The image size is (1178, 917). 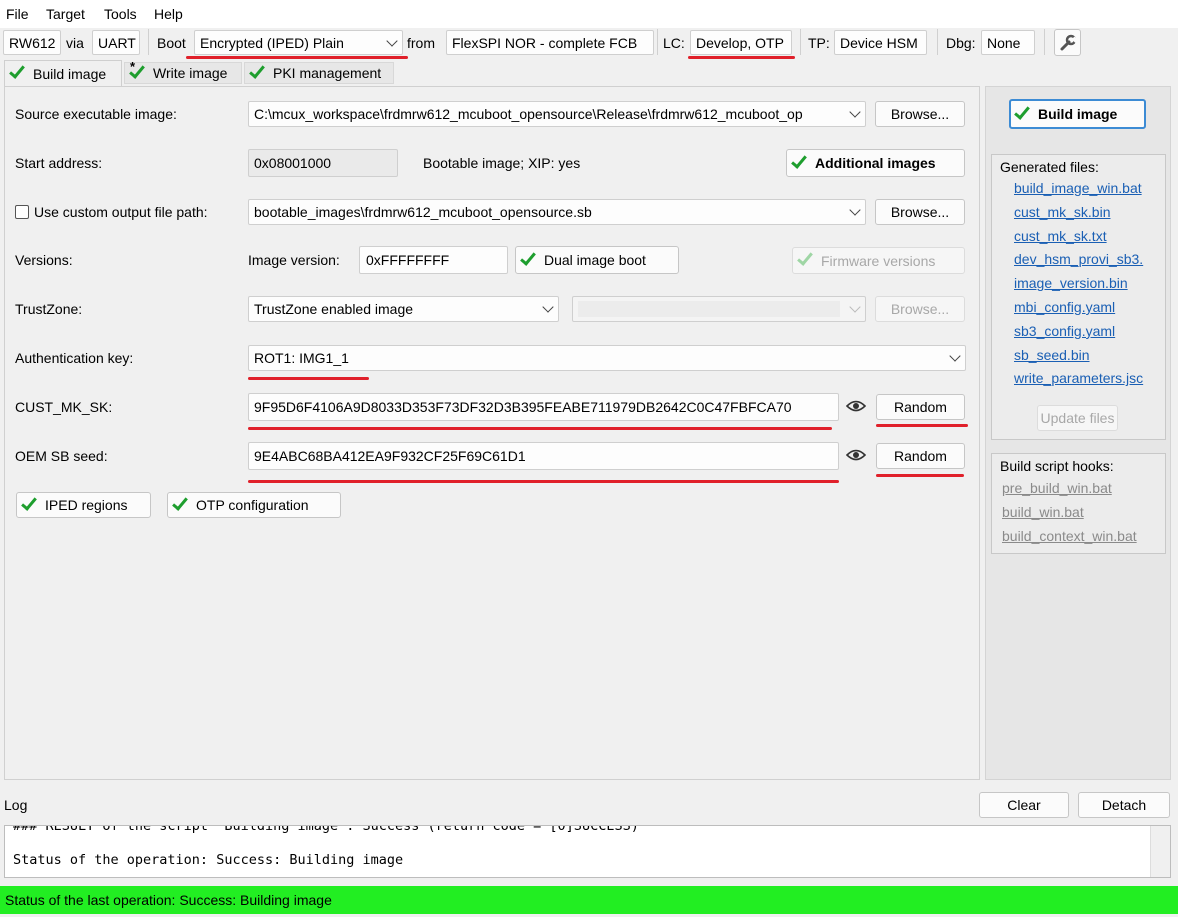 I want to click on tab-pki-management: PKI management, so click(x=319, y=72).